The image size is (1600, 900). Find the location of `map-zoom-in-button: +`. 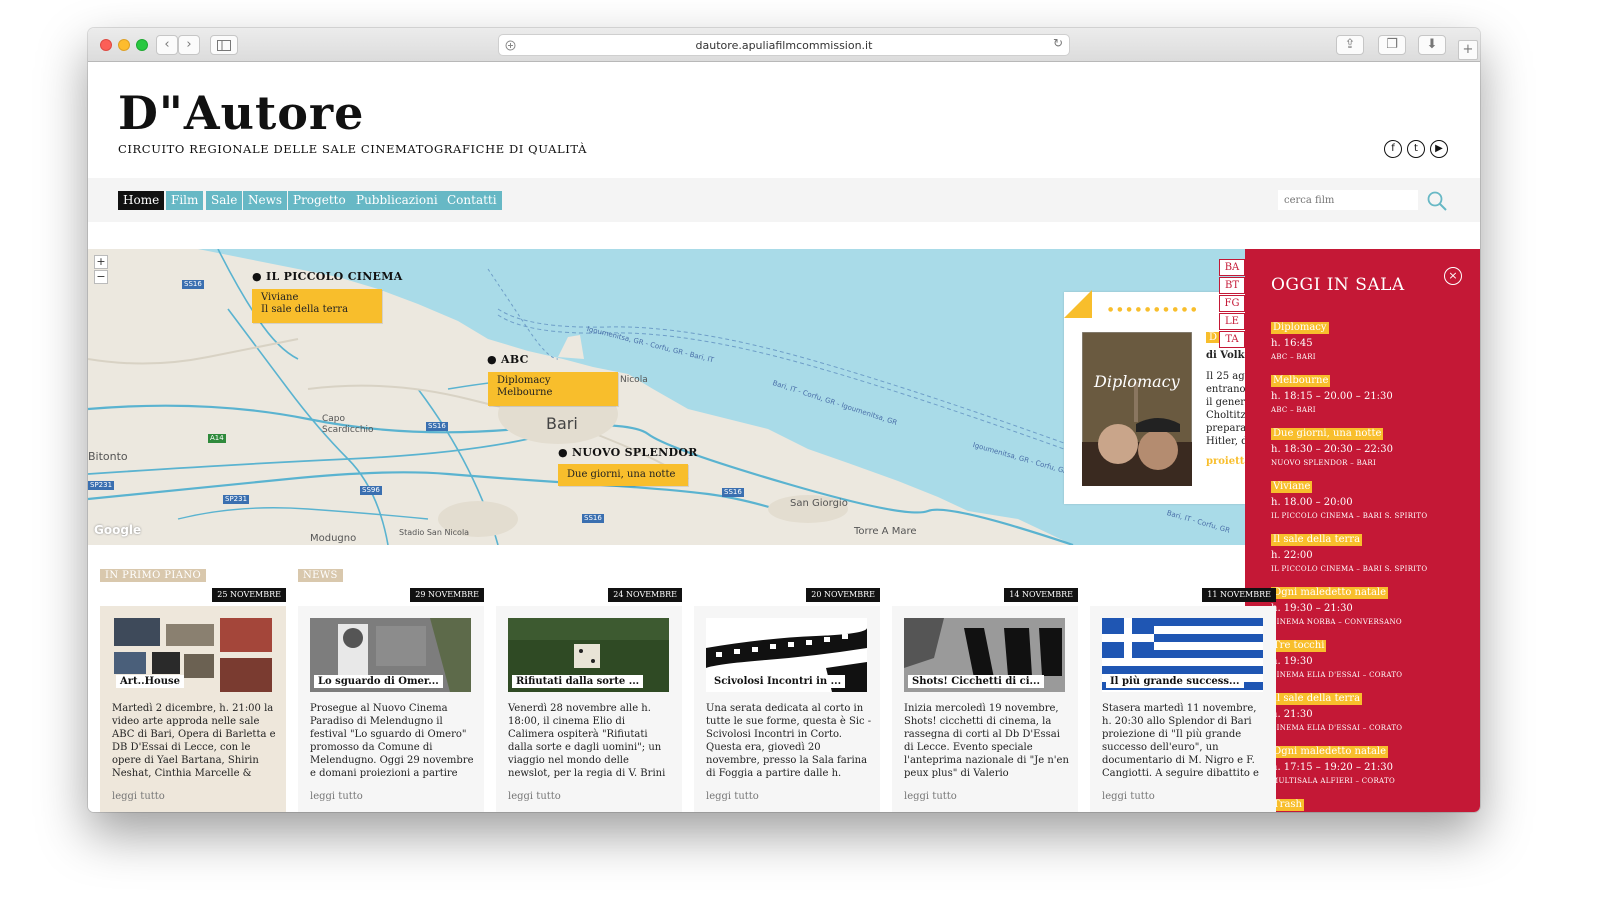

map-zoom-in-button: + is located at coordinates (101, 262).